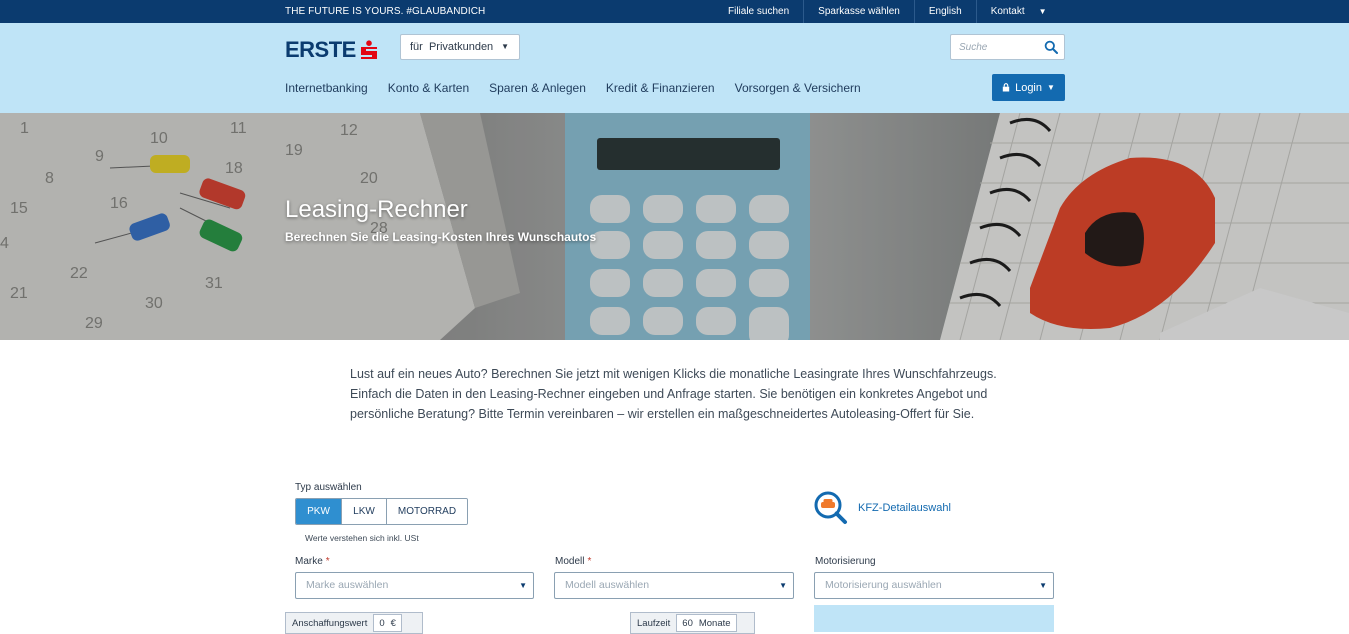  Describe the element at coordinates (714, 623) in the screenshot. I see `laufzeit-unit: Monate` at that location.